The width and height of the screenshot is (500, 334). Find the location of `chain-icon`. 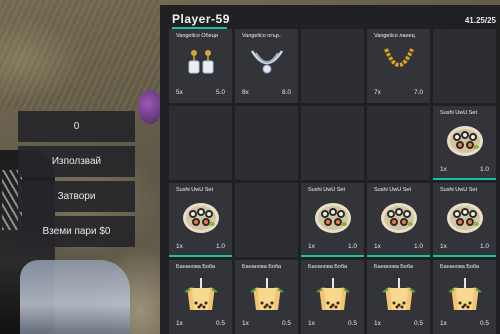

chain-icon is located at coordinates (399, 63).